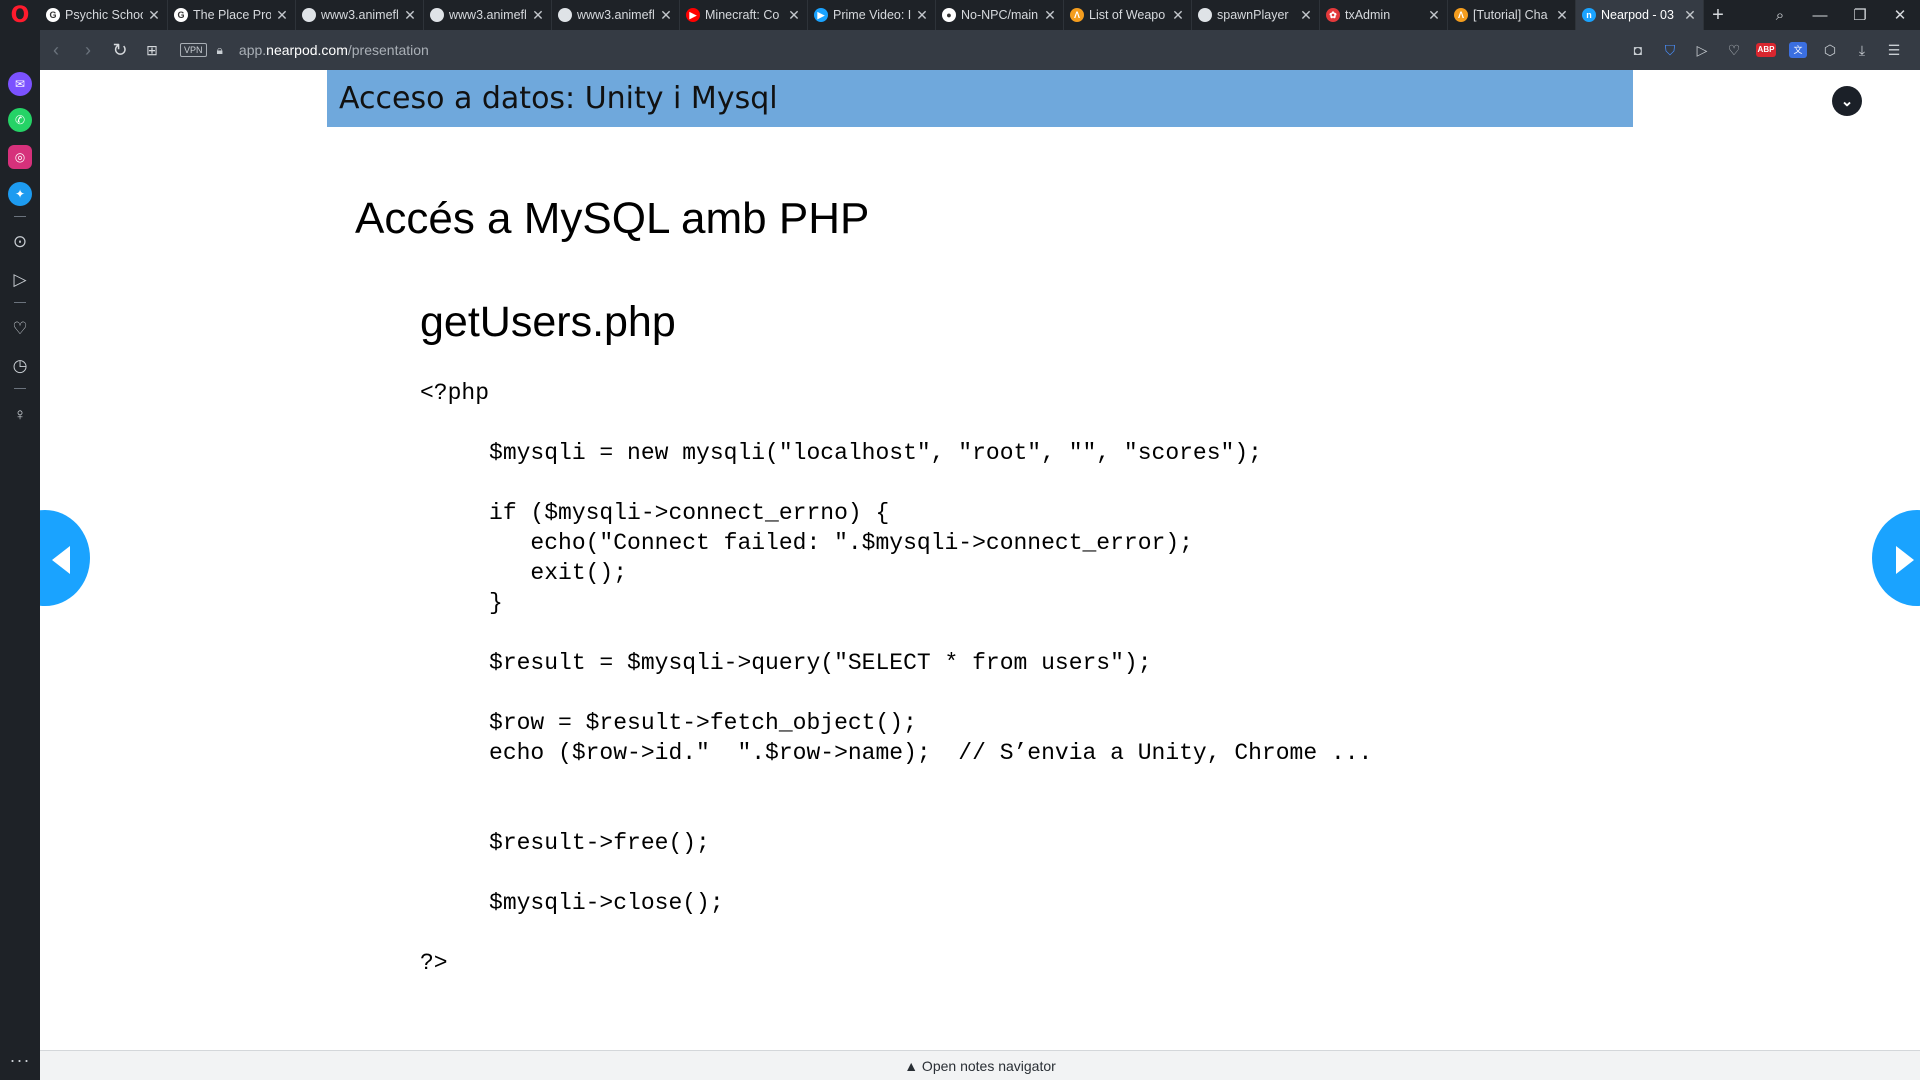  I want to click on url-field: app.nearpod.com/presentation, so click(334, 50).